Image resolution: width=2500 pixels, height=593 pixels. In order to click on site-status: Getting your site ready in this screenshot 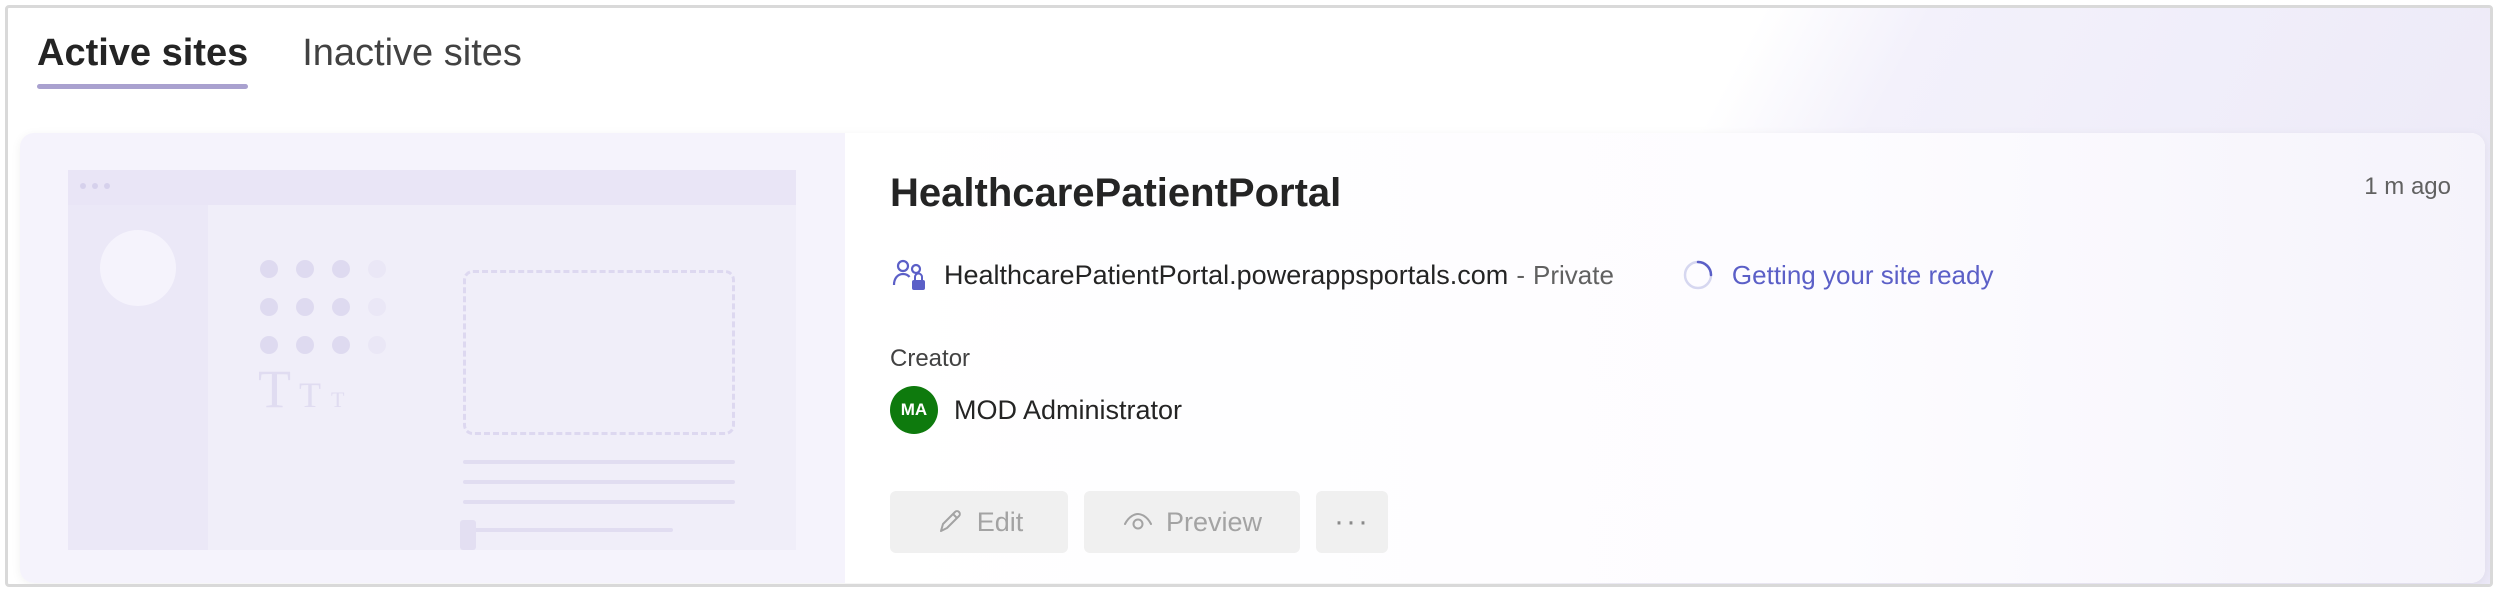, I will do `click(1838, 275)`.